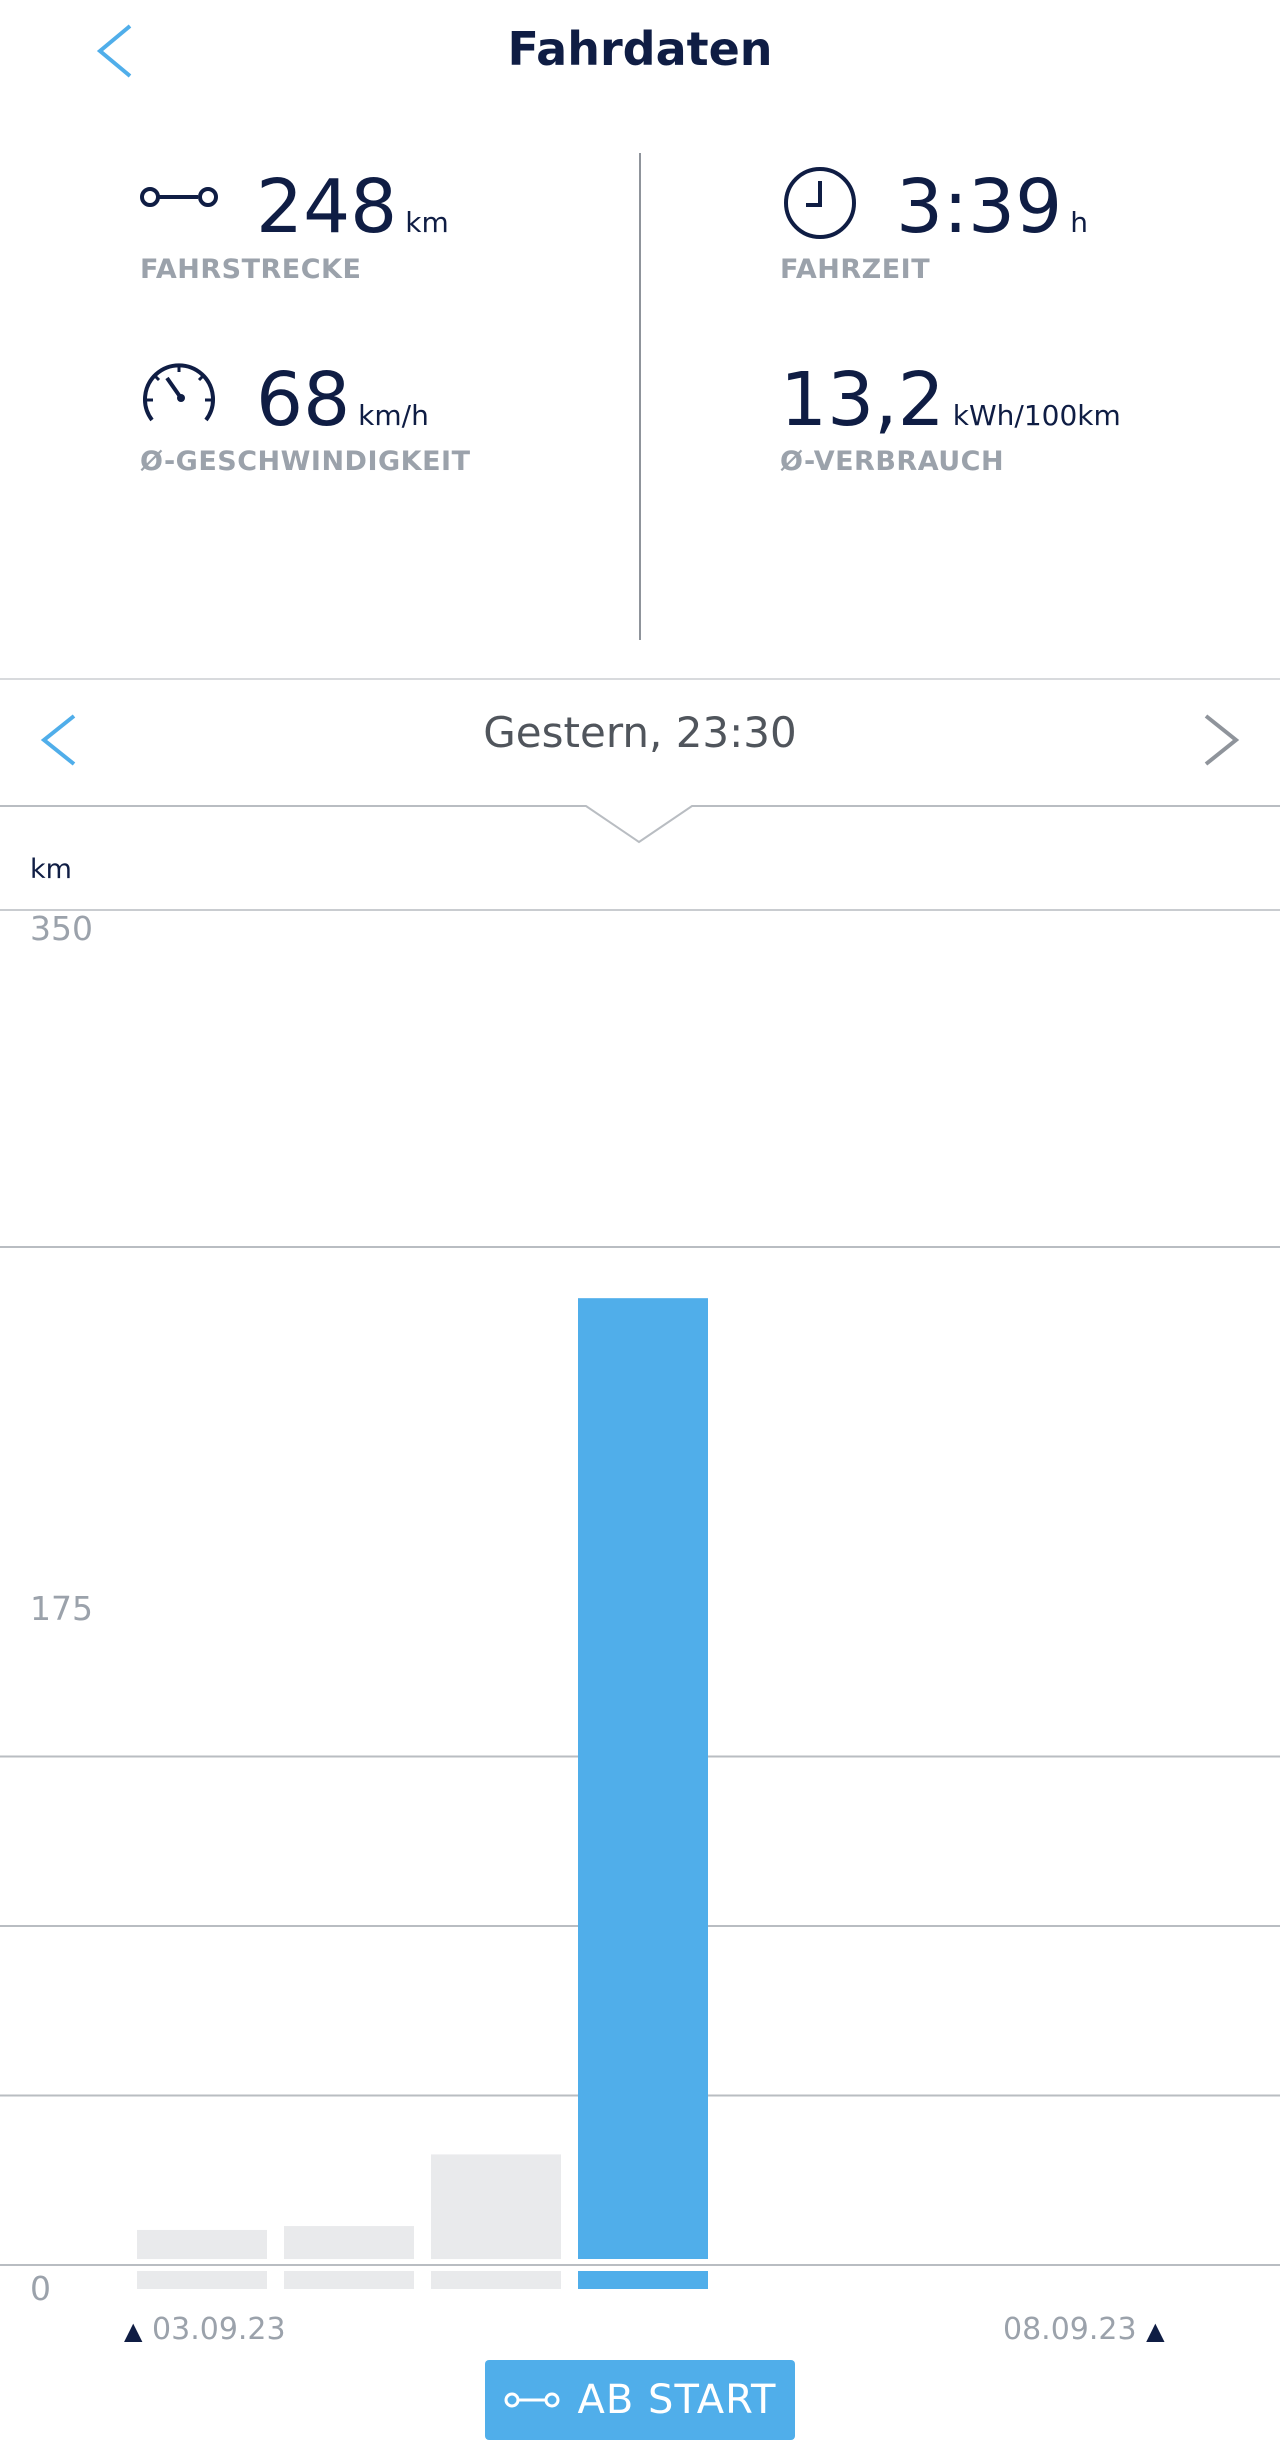 The height and width of the screenshot is (2458, 1280). I want to click on ab-start-label: AB START, so click(677, 2400).